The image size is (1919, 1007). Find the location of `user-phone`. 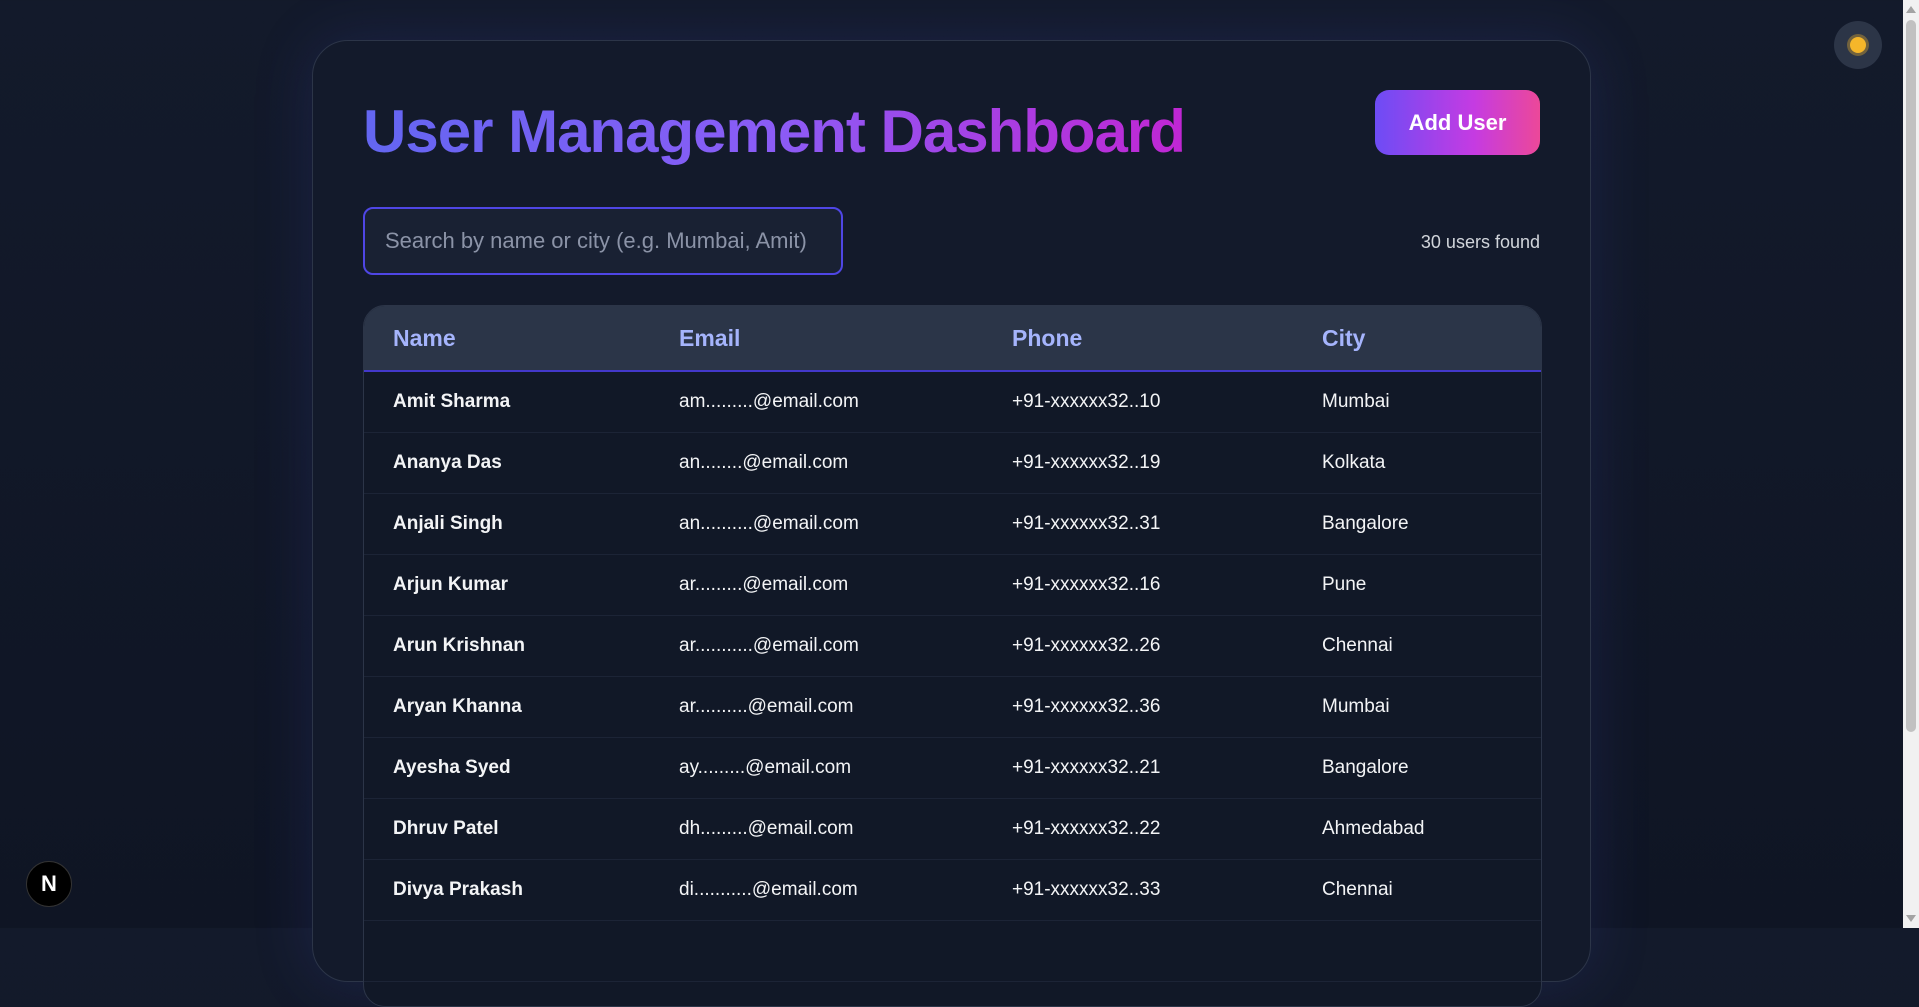

user-phone is located at coordinates (1138, 950).